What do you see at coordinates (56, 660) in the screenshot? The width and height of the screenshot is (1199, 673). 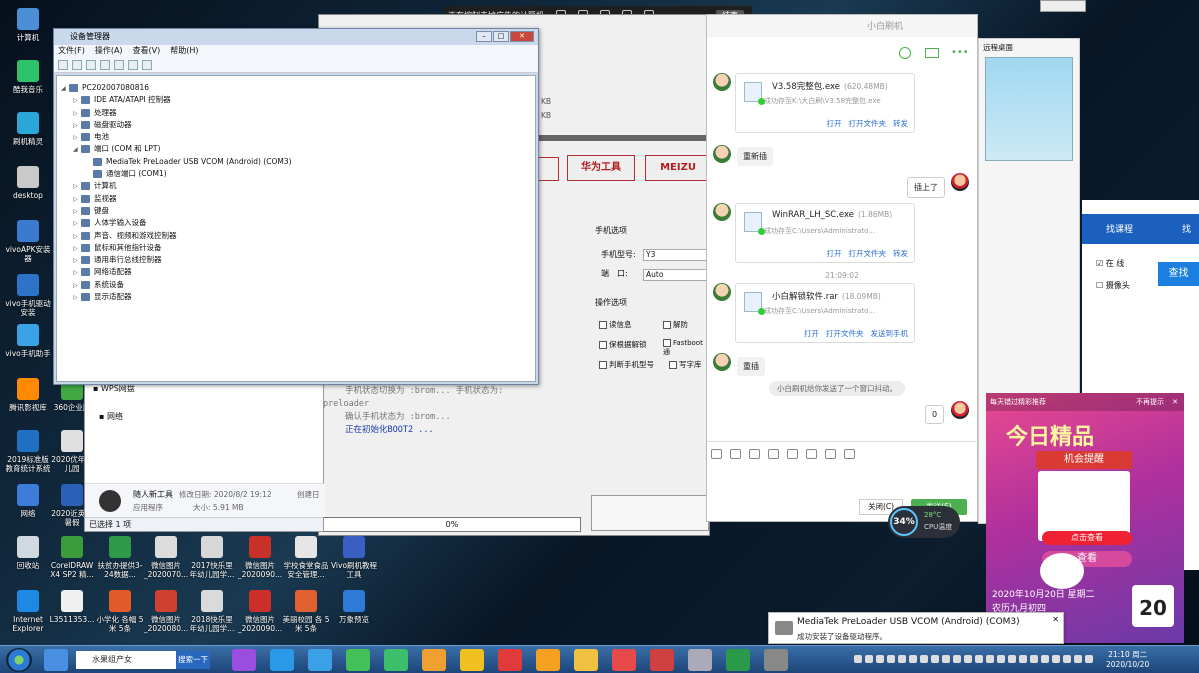 I see `tb-app-icon` at bounding box center [56, 660].